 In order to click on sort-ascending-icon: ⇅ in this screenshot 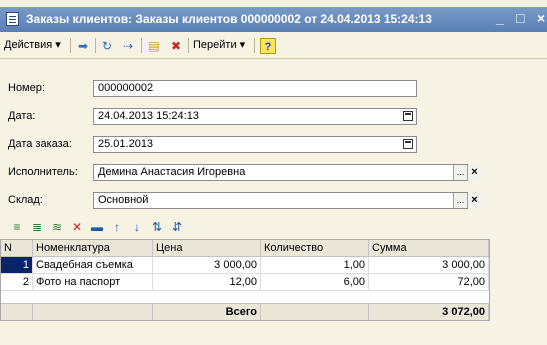, I will do `click(157, 227)`.